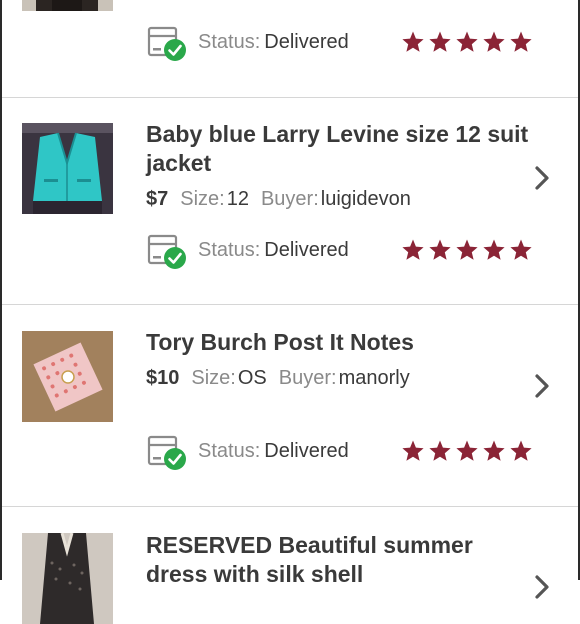  I want to click on item-price: $7, so click(157, 199).